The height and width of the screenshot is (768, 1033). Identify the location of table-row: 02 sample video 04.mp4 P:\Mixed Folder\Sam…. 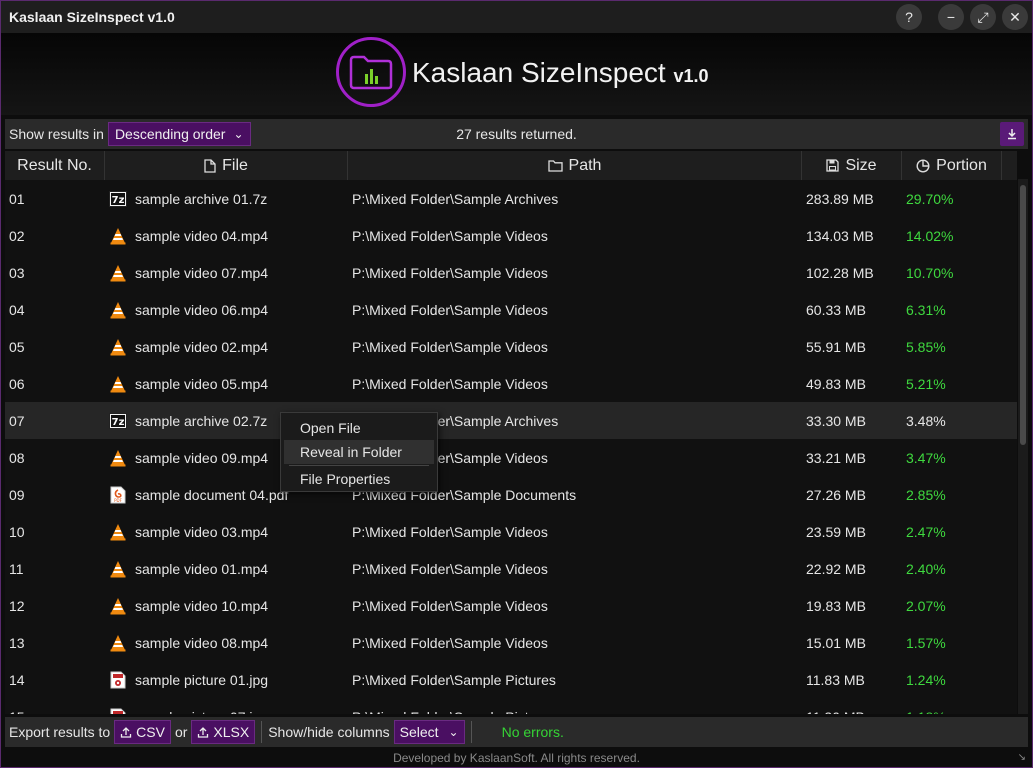
(511, 235).